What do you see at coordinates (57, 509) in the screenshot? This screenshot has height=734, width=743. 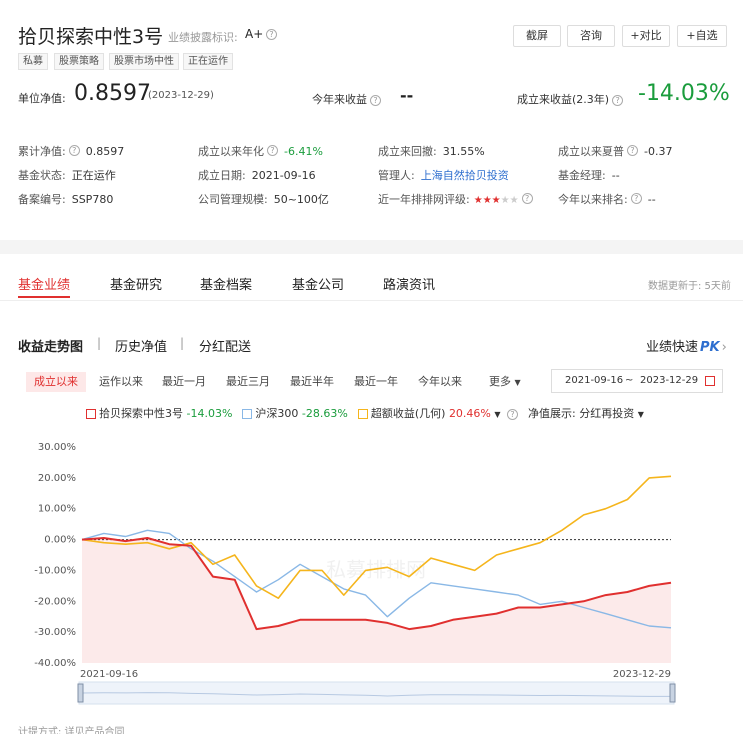 I see `y-tick-label: 10.00%` at bounding box center [57, 509].